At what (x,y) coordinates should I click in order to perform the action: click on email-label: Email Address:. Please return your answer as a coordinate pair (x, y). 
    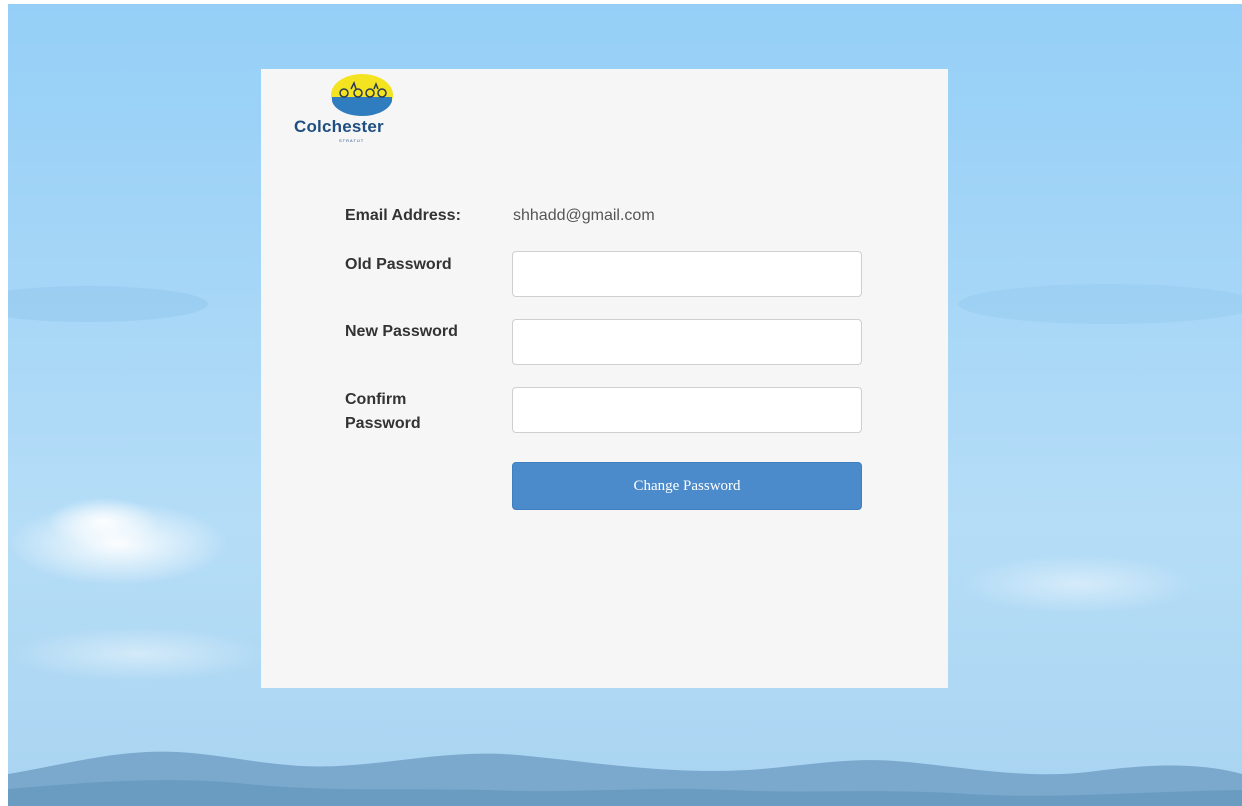
    Looking at the image, I should click on (403, 215).